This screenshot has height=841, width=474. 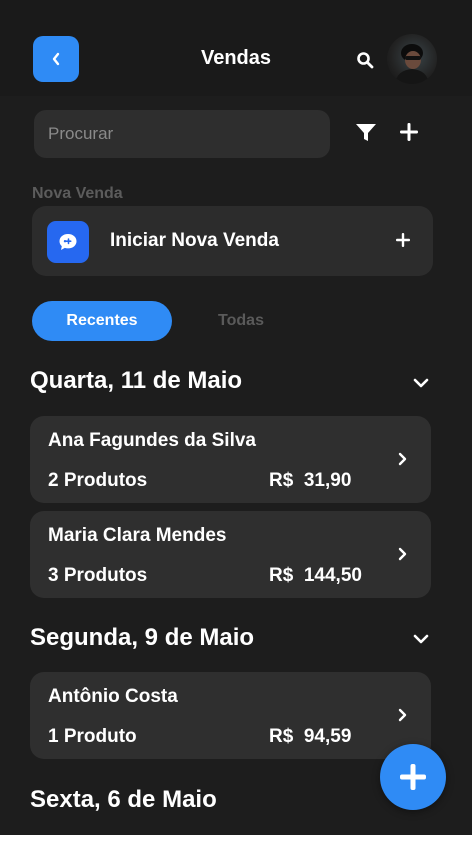 I want to click on header: Vendas, so click(x=236, y=48).